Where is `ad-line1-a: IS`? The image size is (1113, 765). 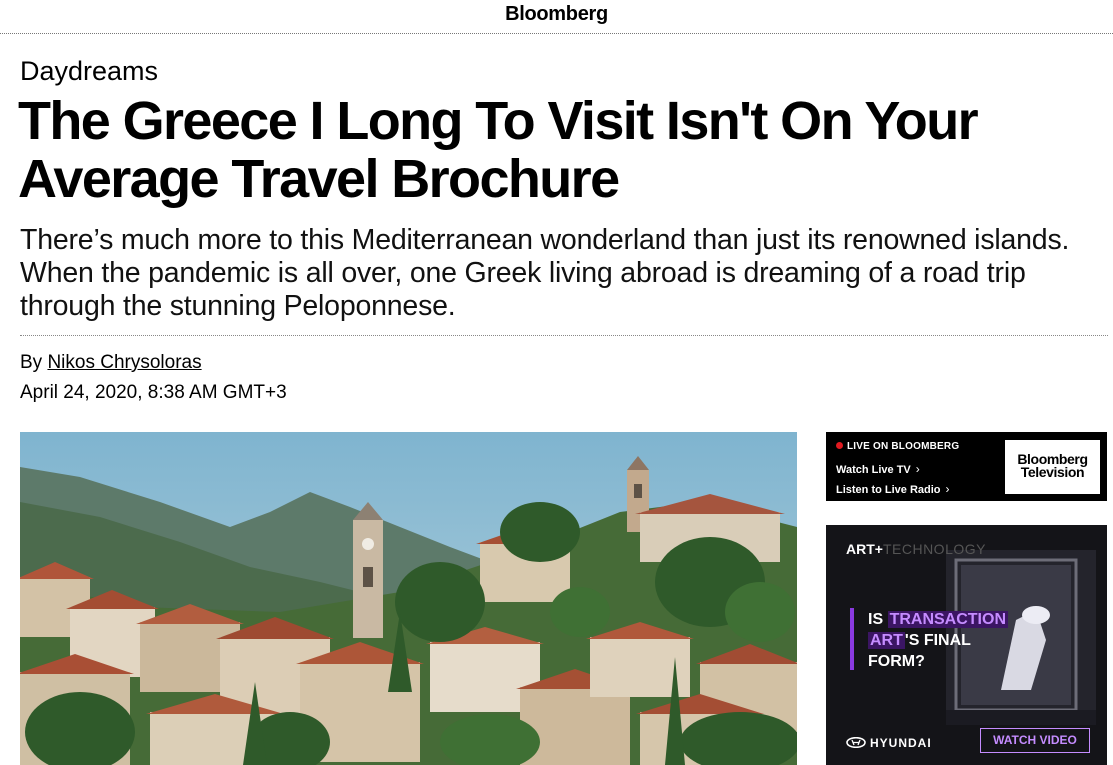 ad-line1-a: IS is located at coordinates (878, 619).